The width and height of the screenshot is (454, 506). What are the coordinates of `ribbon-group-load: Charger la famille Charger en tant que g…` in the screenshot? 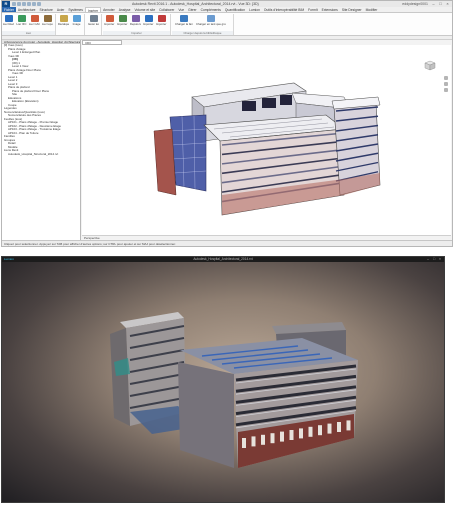 It's located at (203, 24).